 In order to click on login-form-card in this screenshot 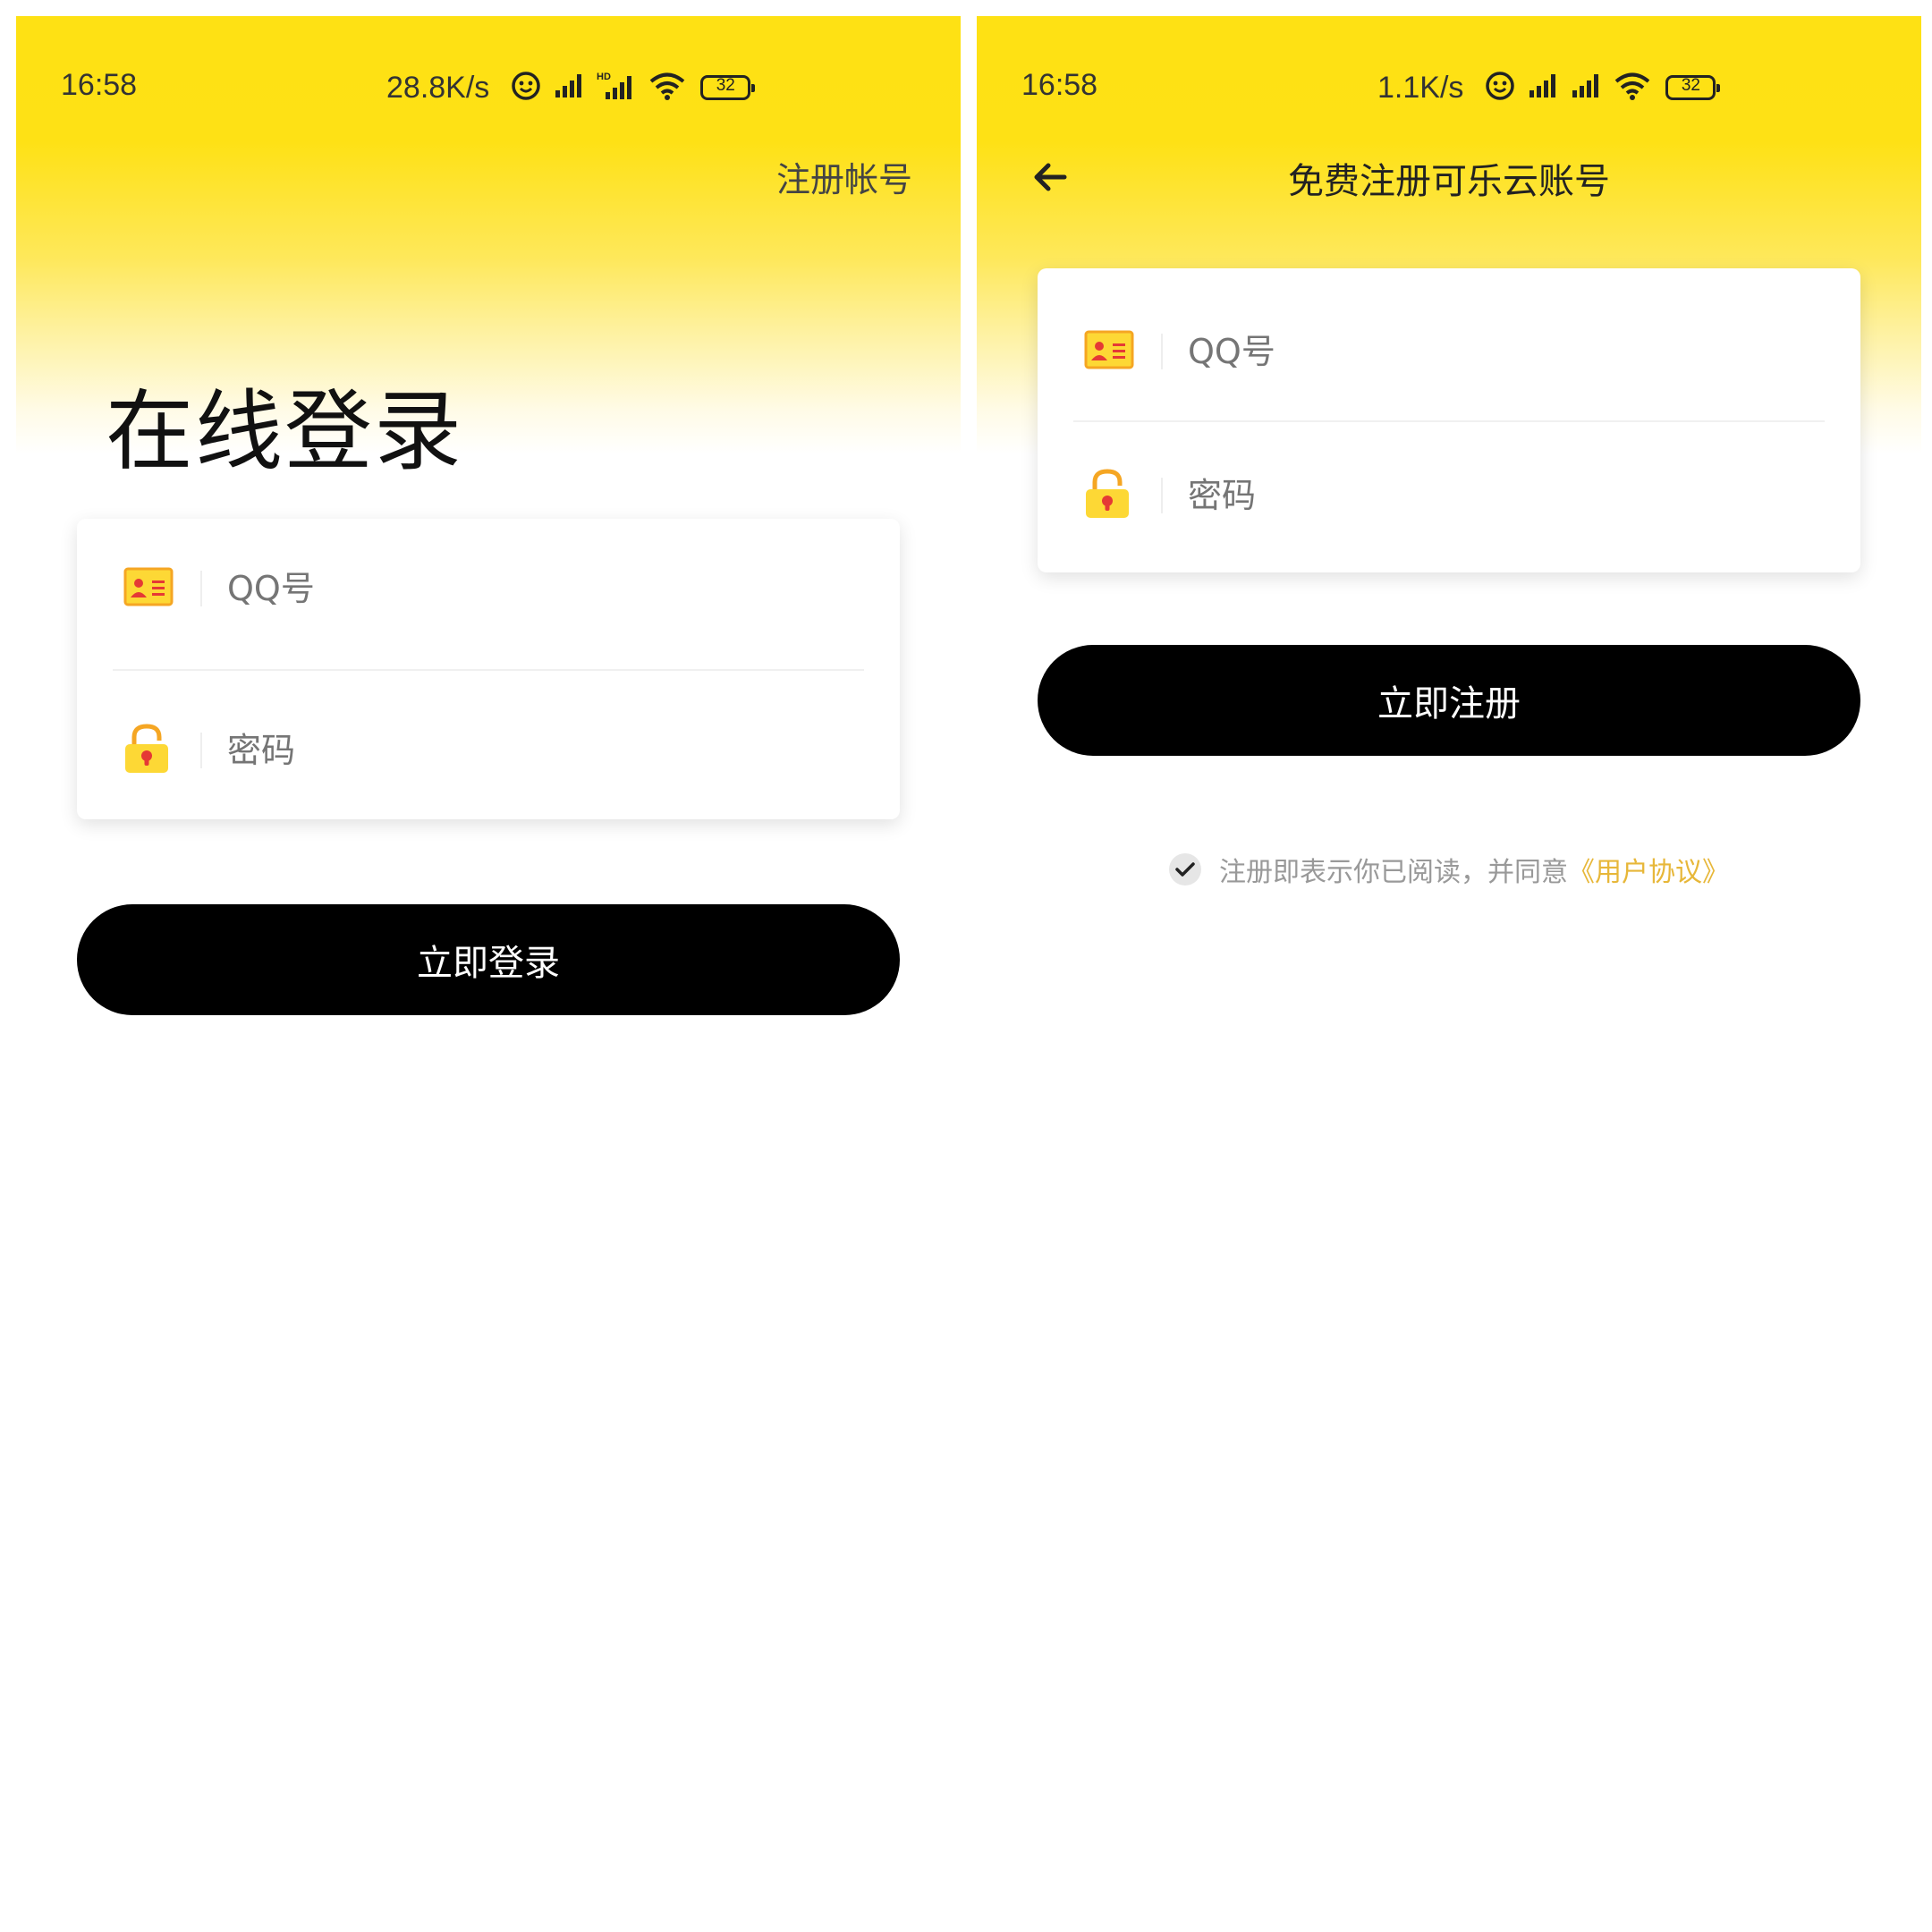, I will do `click(488, 669)`.